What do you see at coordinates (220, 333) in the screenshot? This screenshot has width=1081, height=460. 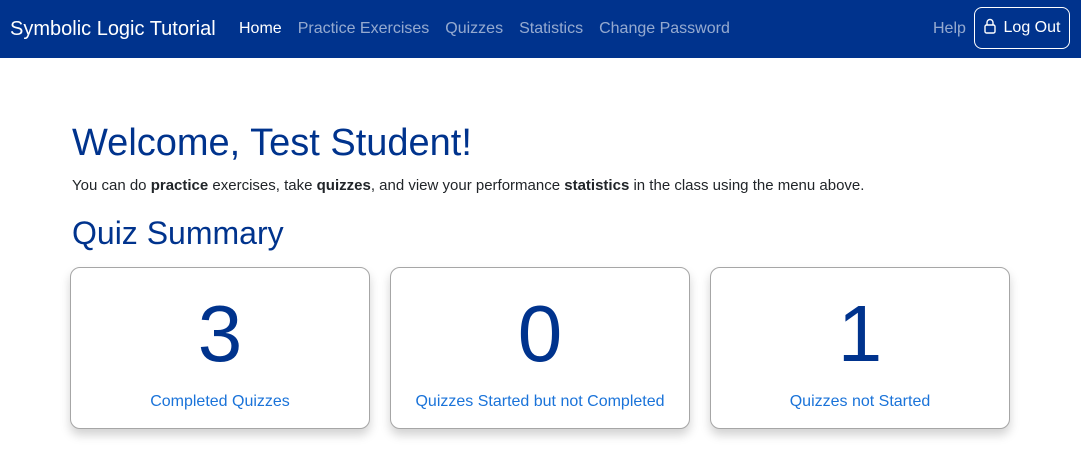 I see `completed-quizzes-count: 3` at bounding box center [220, 333].